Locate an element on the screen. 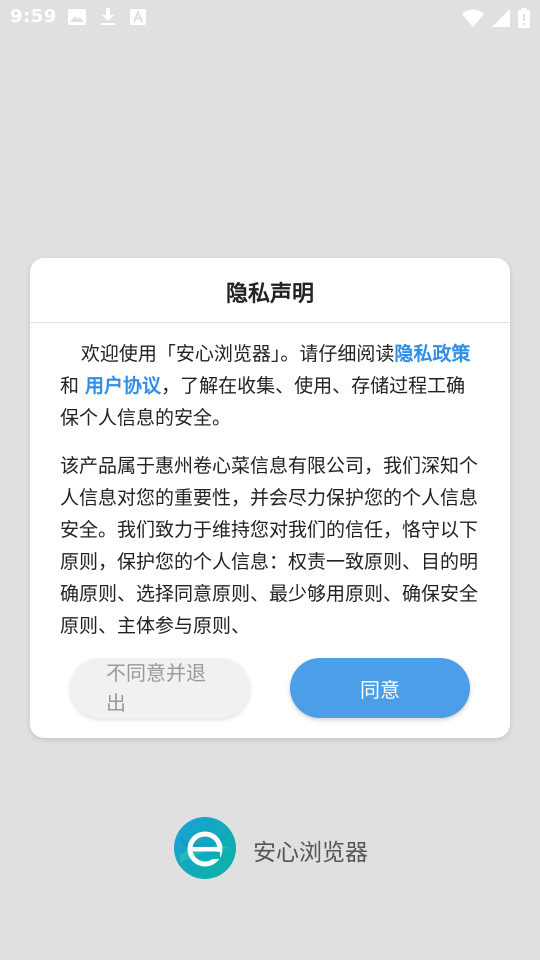  divider is located at coordinates (270, 322).